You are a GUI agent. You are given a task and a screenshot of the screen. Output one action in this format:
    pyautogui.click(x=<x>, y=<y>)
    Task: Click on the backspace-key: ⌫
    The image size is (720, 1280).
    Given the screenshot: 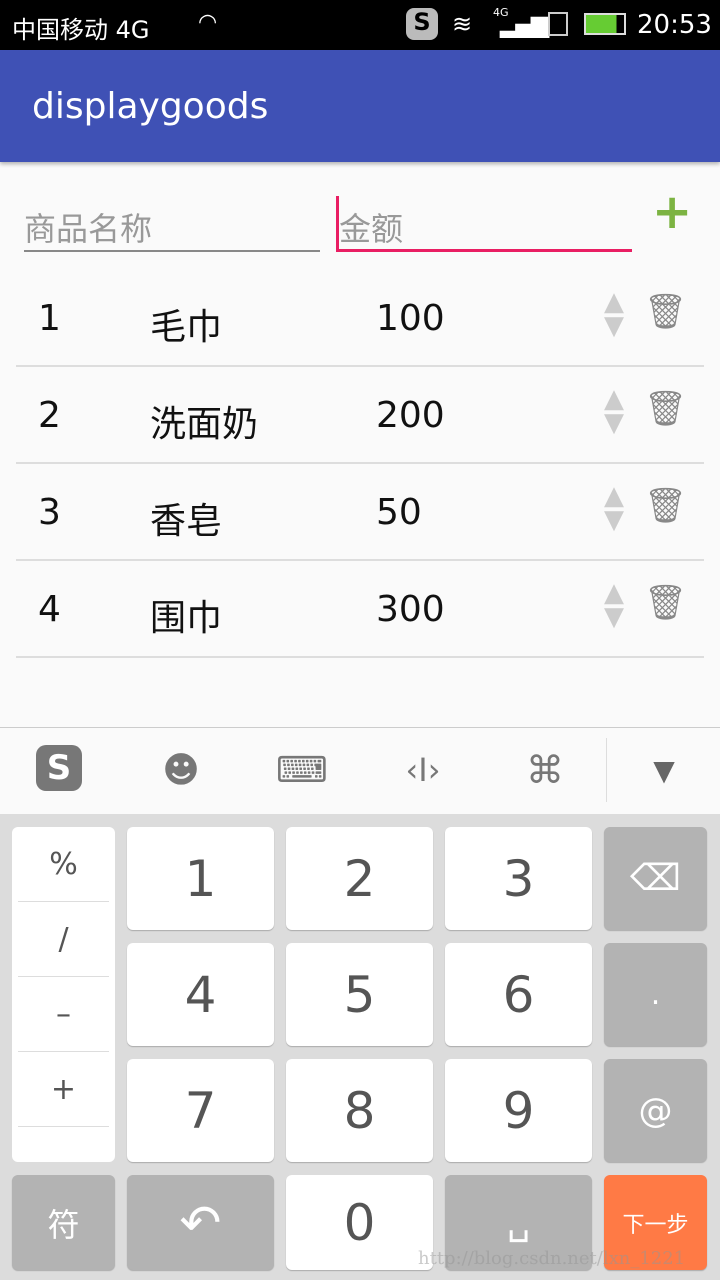 What is the action you would take?
    pyautogui.click(x=655, y=878)
    